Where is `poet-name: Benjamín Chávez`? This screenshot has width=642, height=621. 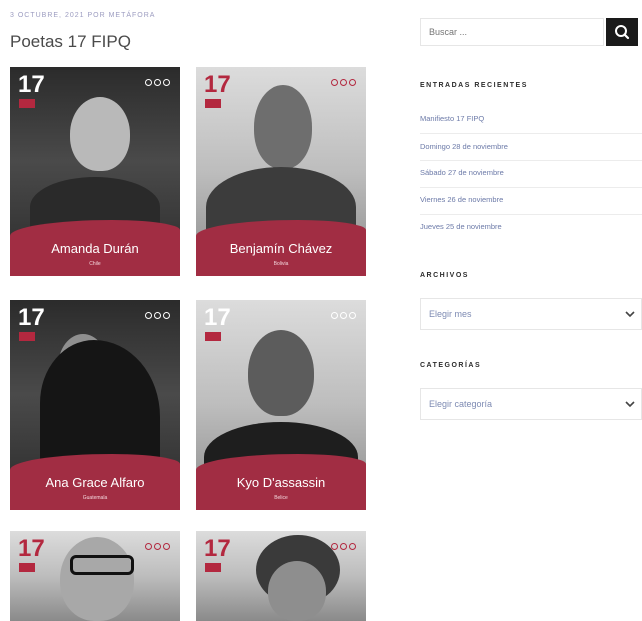
poet-name: Benjamín Chávez is located at coordinates (281, 248).